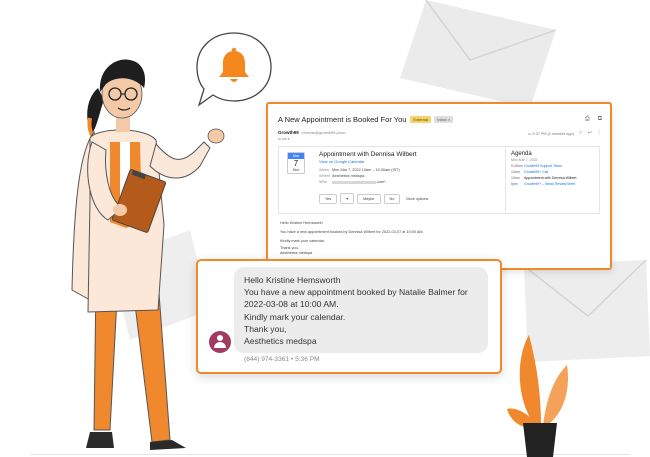 This screenshot has height=457, width=650. What do you see at coordinates (381, 182) in the screenshot?
I see `who-suffix: .com*` at bounding box center [381, 182].